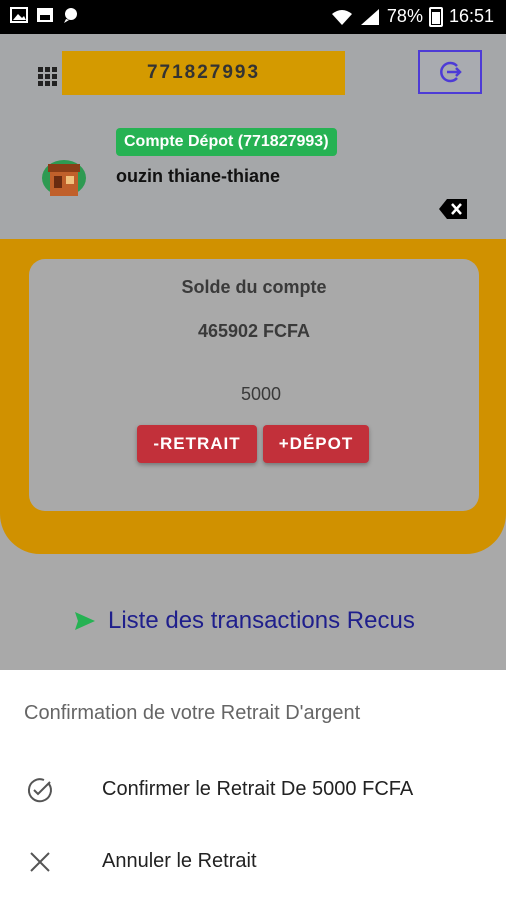 The image size is (506, 900). I want to click on transactions-link-label: Liste des transactions Recus, so click(261, 620).